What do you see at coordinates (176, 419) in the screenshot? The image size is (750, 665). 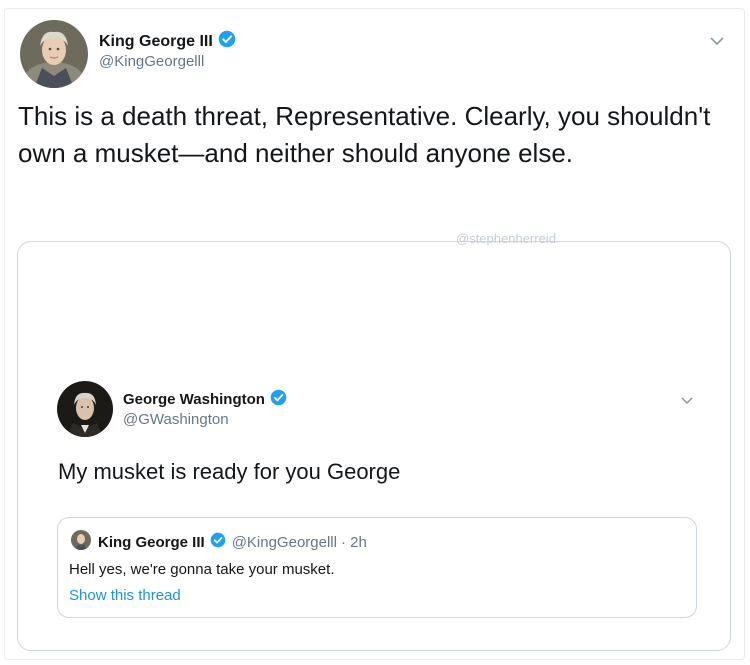 I see `embedded-author-handle: @GWashington` at bounding box center [176, 419].